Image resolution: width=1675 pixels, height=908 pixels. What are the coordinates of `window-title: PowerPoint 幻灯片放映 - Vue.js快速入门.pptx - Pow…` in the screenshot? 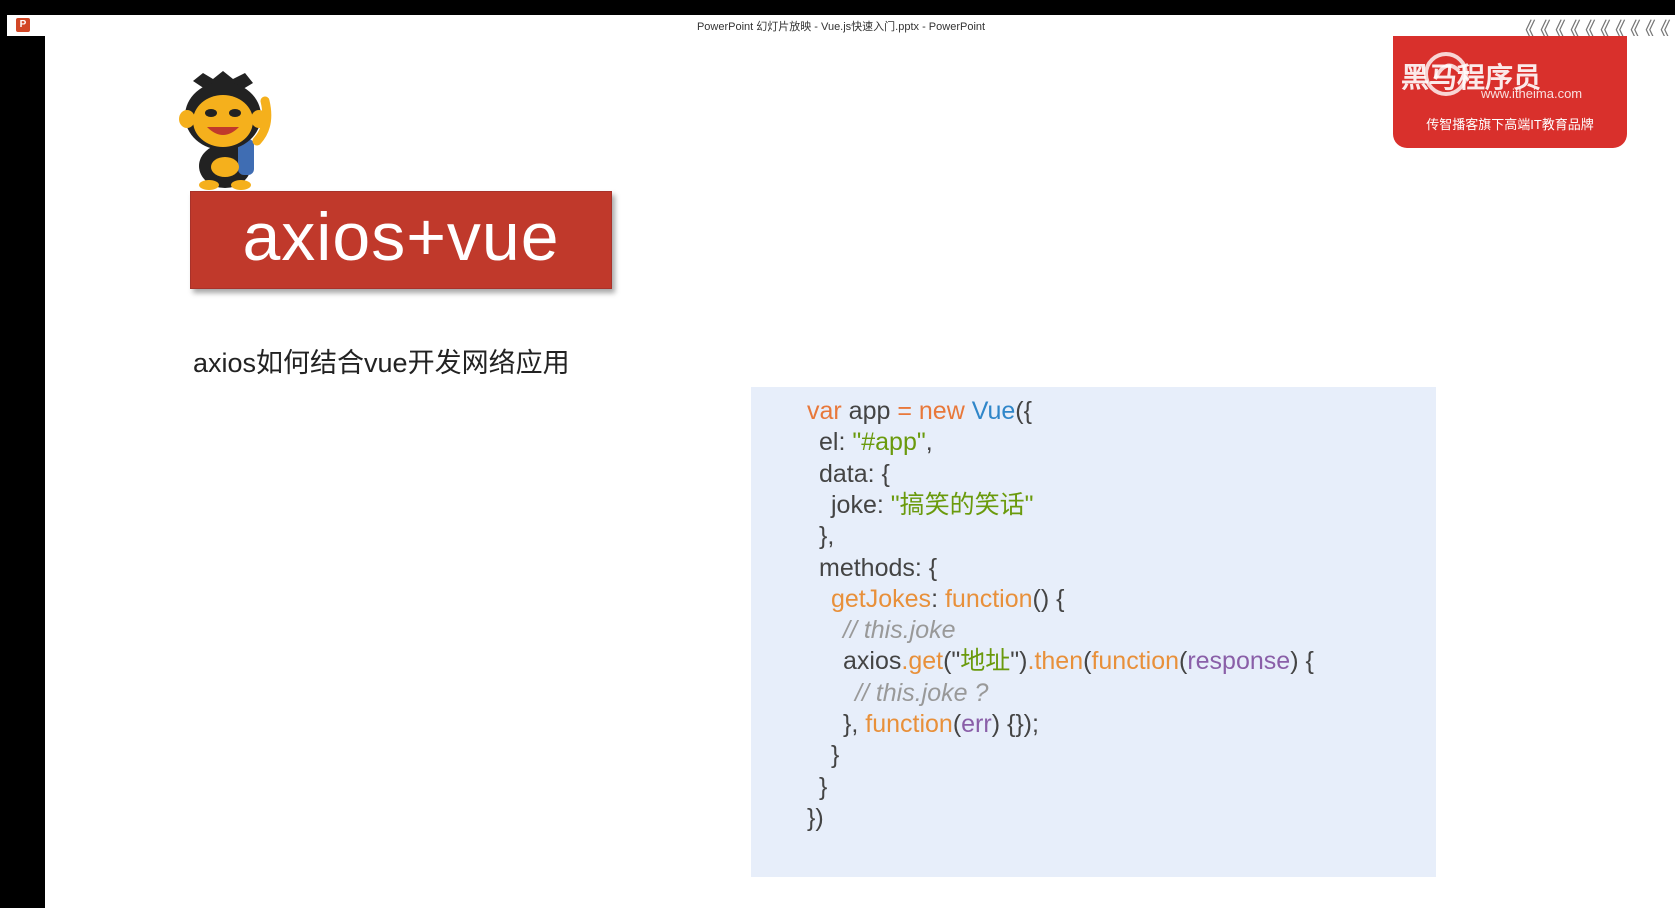 It's located at (841, 27).